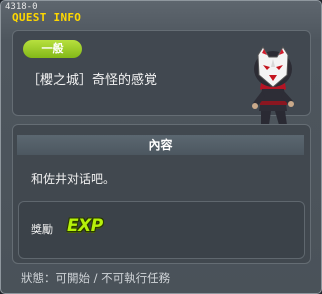 This screenshot has width=322, height=294. I want to click on exp-reward-icon: EXP, so click(85, 226).